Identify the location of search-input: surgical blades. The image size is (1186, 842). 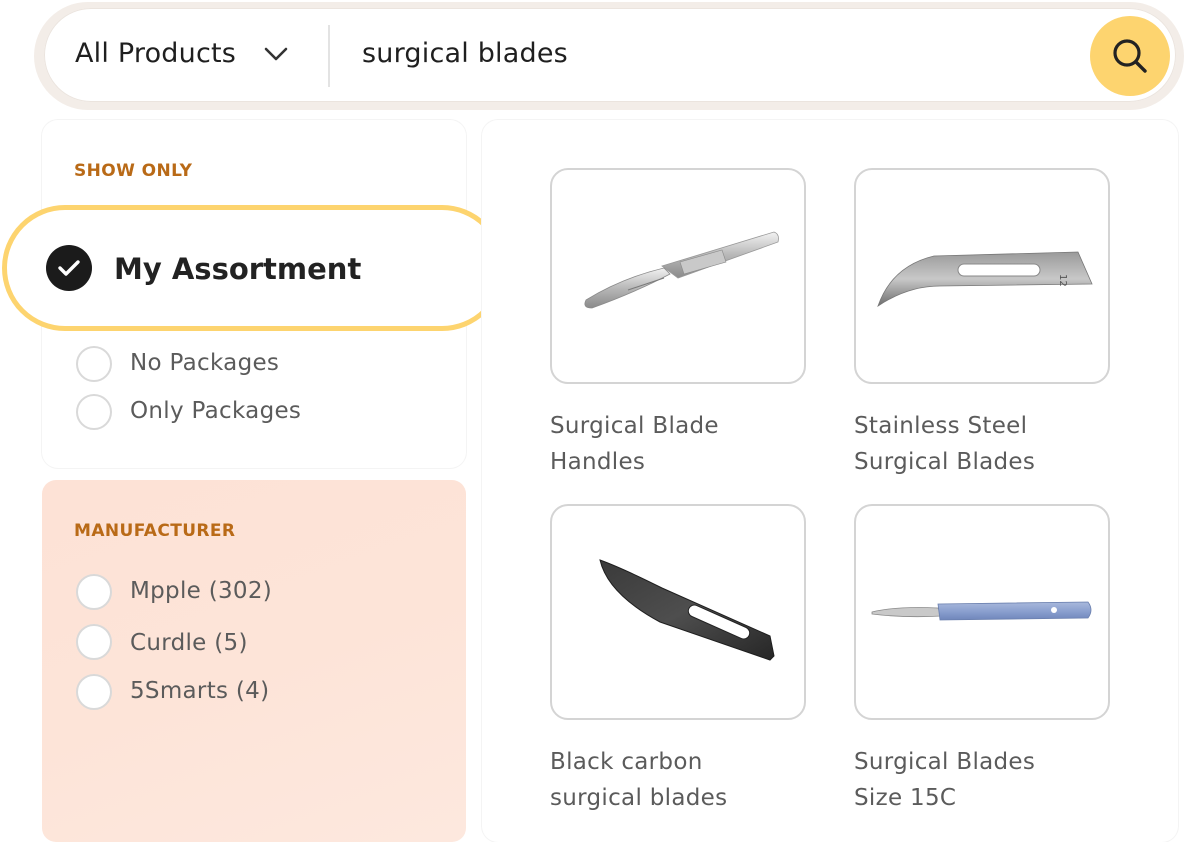
(465, 53).